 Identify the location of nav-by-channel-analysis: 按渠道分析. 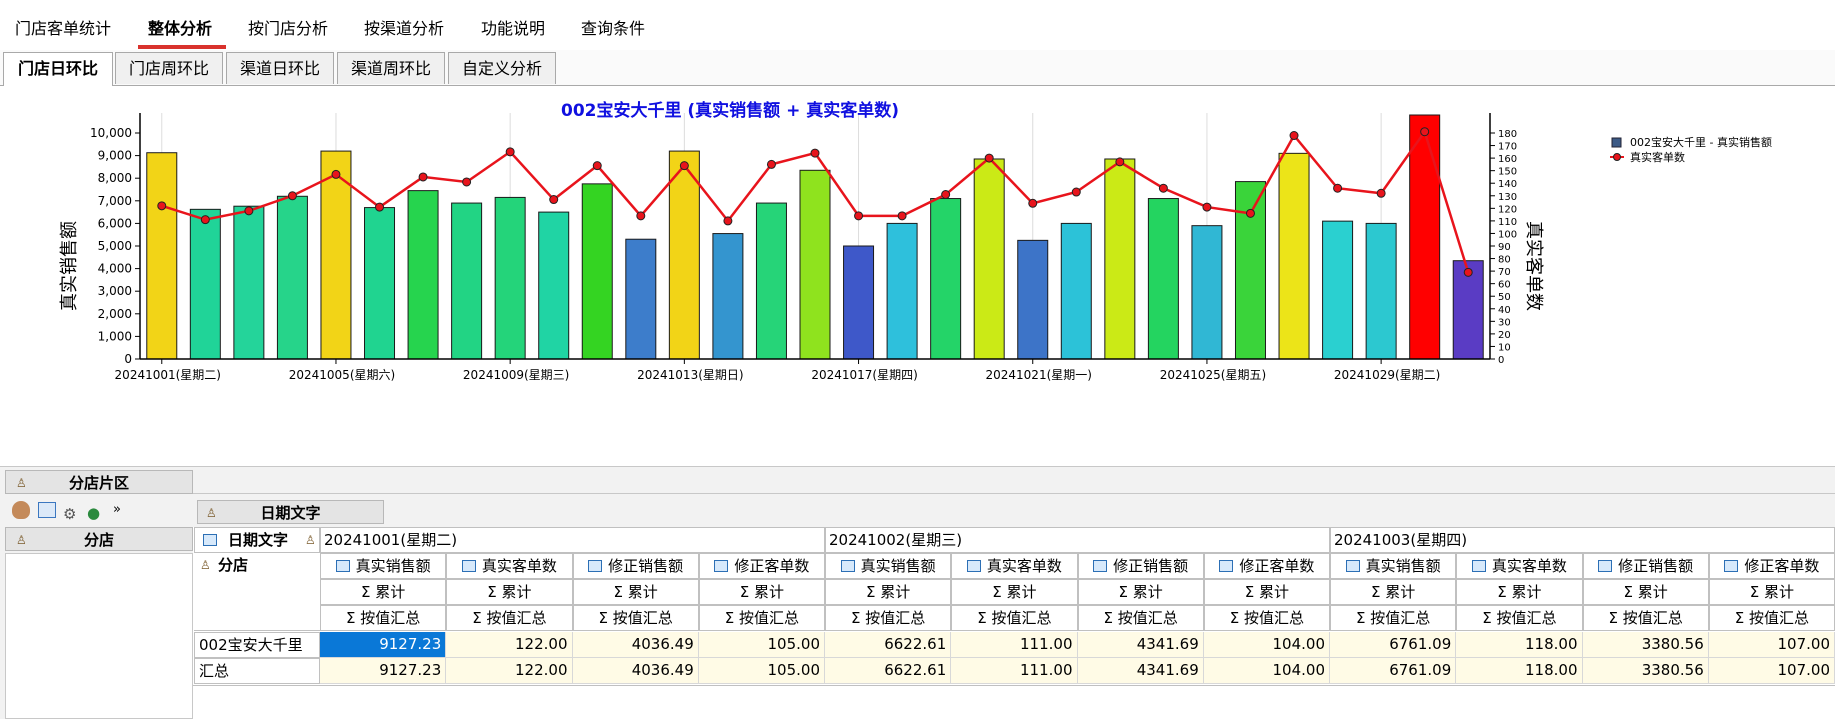
(404, 27).